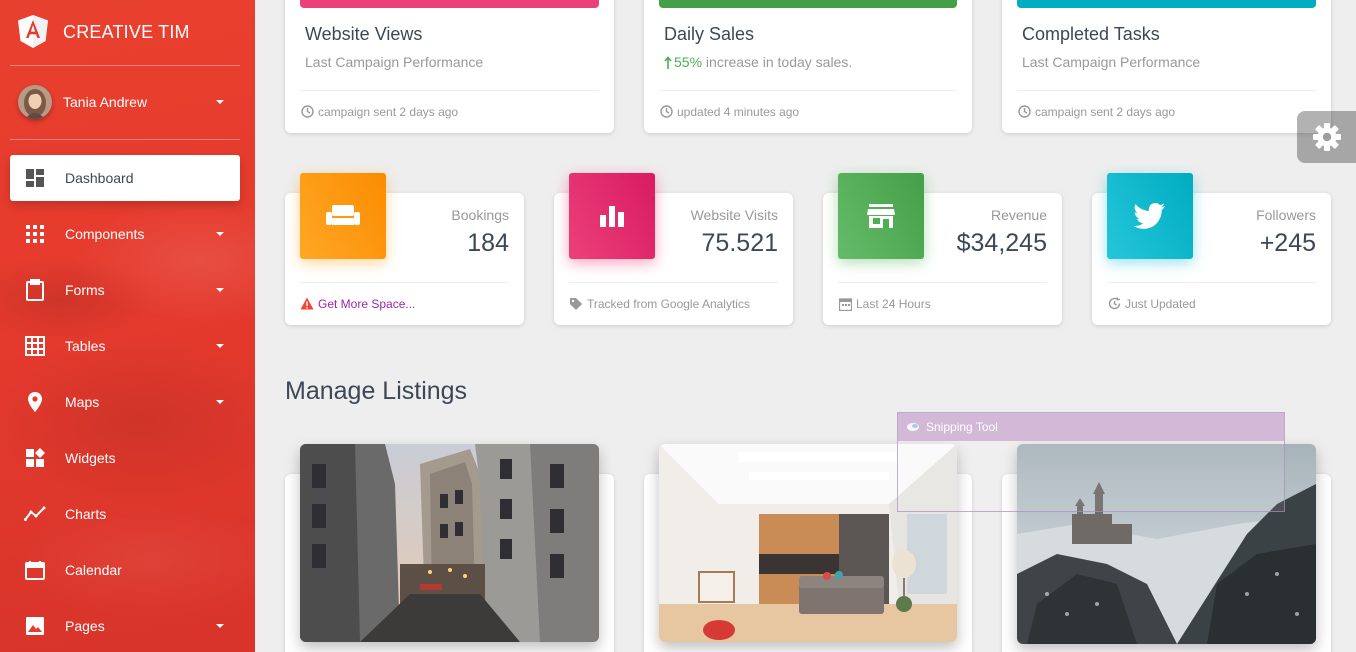  What do you see at coordinates (35, 290) in the screenshot?
I see `clipboard-icon` at bounding box center [35, 290].